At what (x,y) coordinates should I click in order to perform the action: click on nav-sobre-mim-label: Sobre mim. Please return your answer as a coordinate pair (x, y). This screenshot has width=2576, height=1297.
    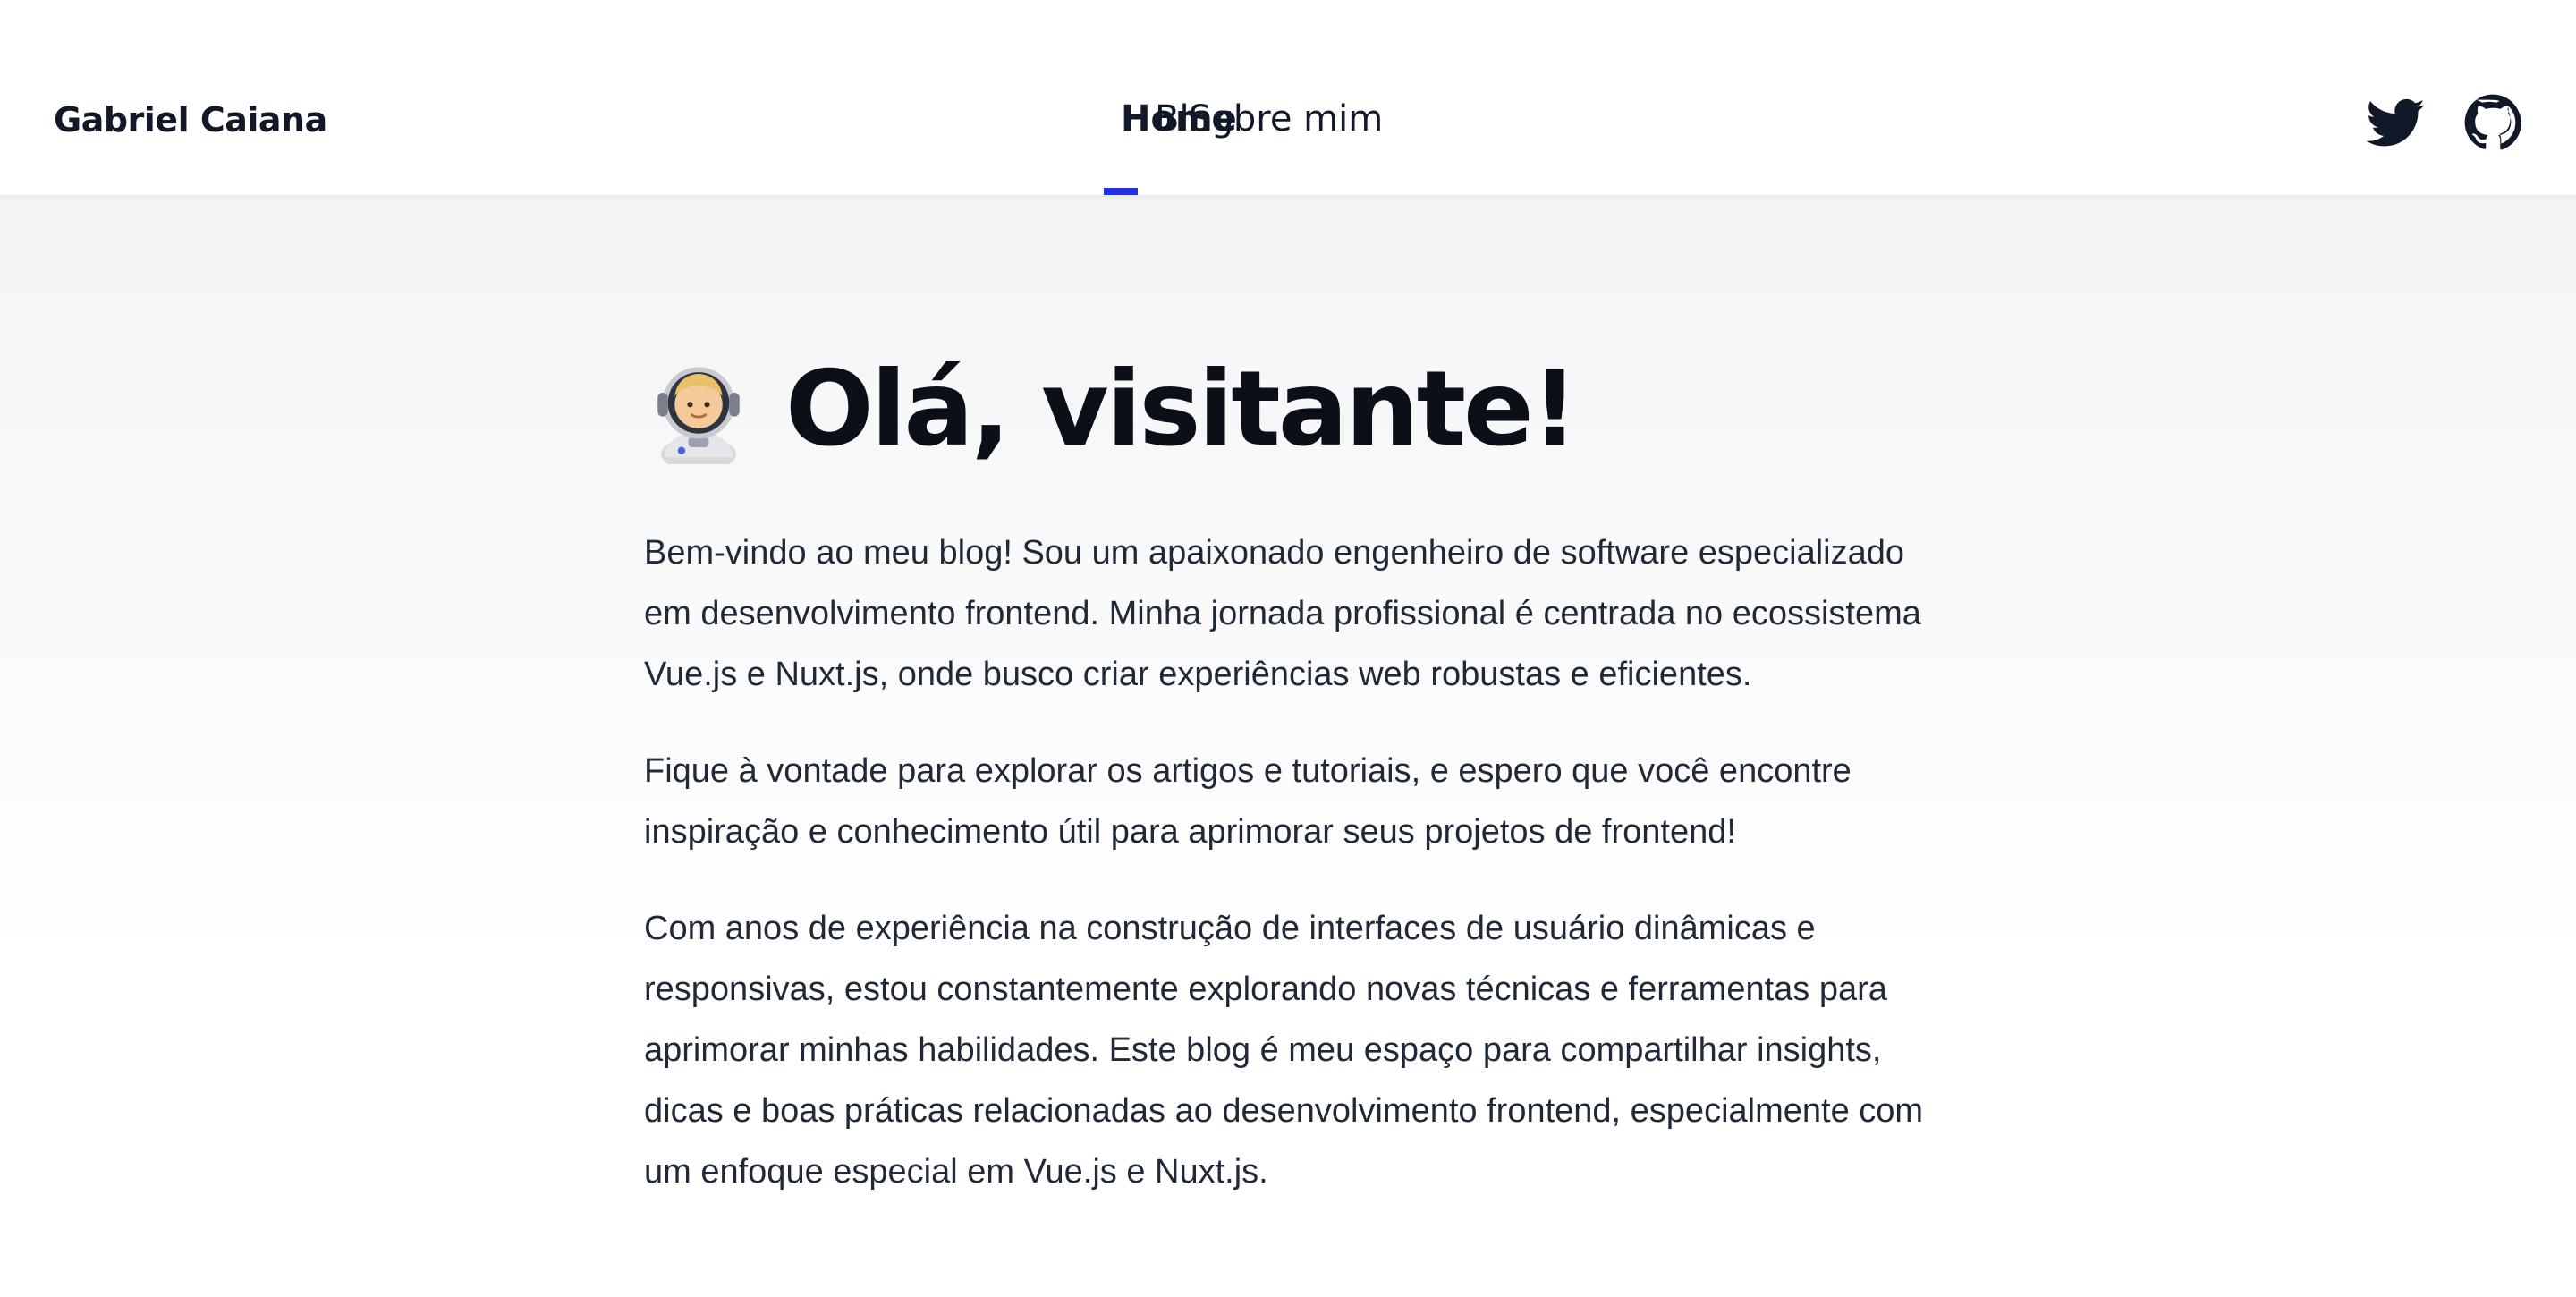
    Looking at the image, I should click on (1286, 119).